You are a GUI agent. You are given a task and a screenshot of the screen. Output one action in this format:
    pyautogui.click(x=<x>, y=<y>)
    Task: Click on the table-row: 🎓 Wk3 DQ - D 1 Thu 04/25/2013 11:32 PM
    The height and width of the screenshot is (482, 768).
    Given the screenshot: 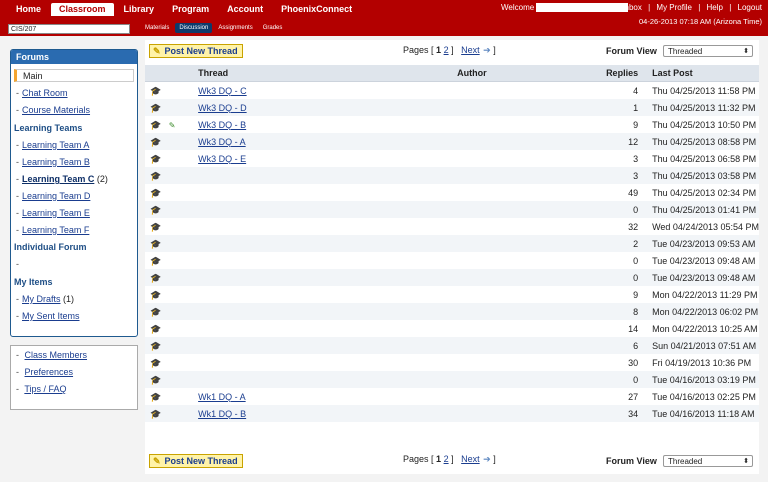 What is the action you would take?
    pyautogui.click(x=452, y=107)
    